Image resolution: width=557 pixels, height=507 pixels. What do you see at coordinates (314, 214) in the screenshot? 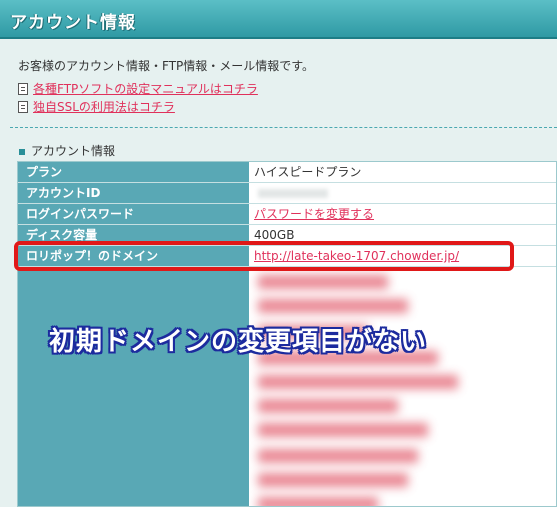
I see `change-password-link: パスワードを変更する` at bounding box center [314, 214].